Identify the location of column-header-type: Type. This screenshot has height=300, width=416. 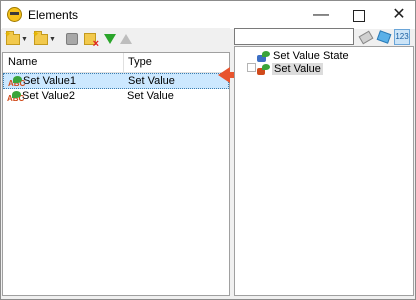
(140, 62).